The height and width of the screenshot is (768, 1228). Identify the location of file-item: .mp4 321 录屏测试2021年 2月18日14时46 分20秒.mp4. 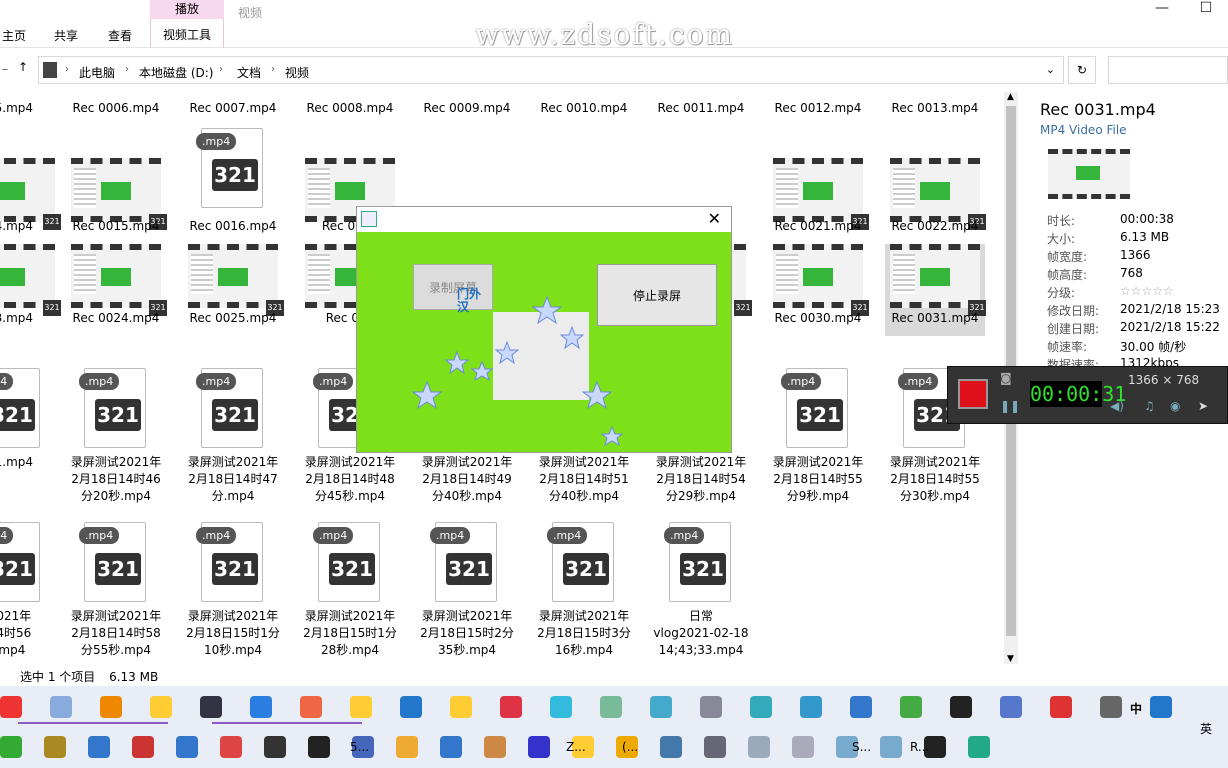
(116, 434).